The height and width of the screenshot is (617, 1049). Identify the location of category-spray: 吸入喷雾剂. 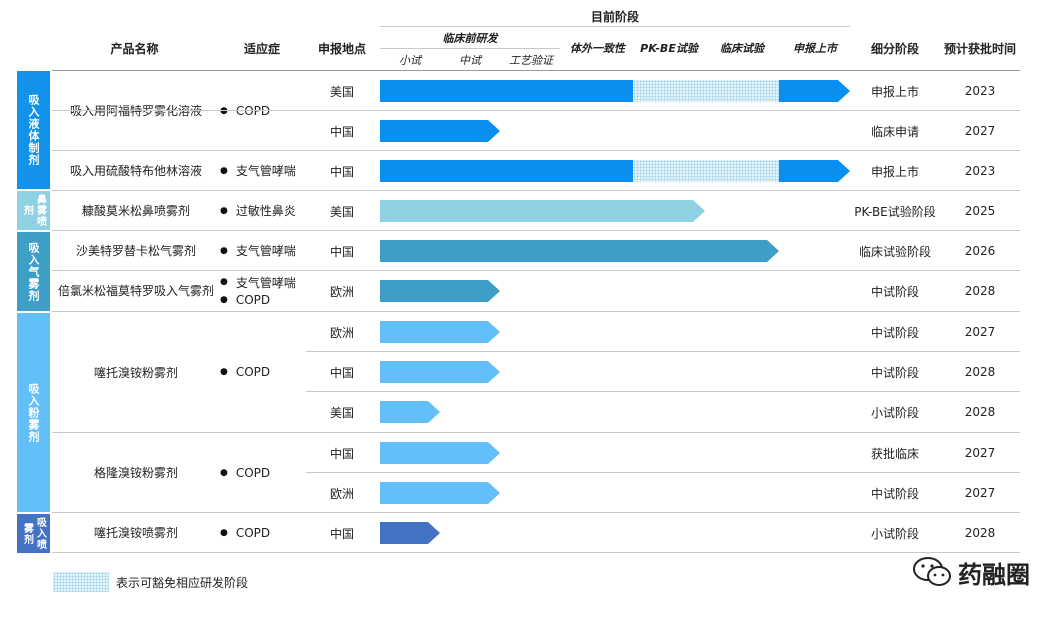
(33, 533).